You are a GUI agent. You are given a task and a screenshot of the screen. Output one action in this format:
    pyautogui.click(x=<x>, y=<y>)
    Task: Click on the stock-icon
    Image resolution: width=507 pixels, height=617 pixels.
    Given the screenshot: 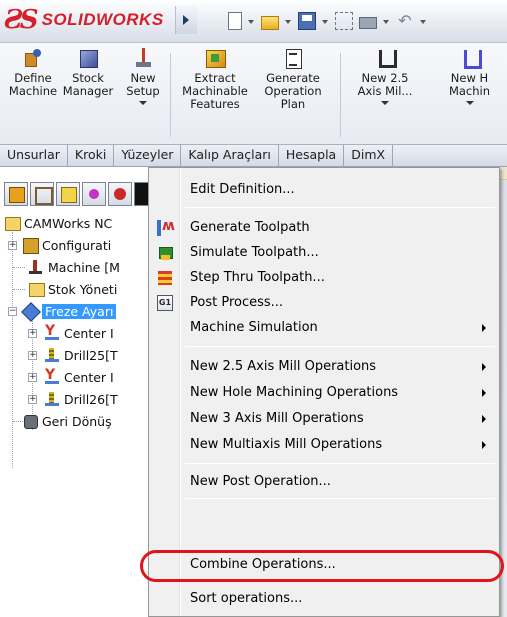 What is the action you would take?
    pyautogui.click(x=36, y=289)
    